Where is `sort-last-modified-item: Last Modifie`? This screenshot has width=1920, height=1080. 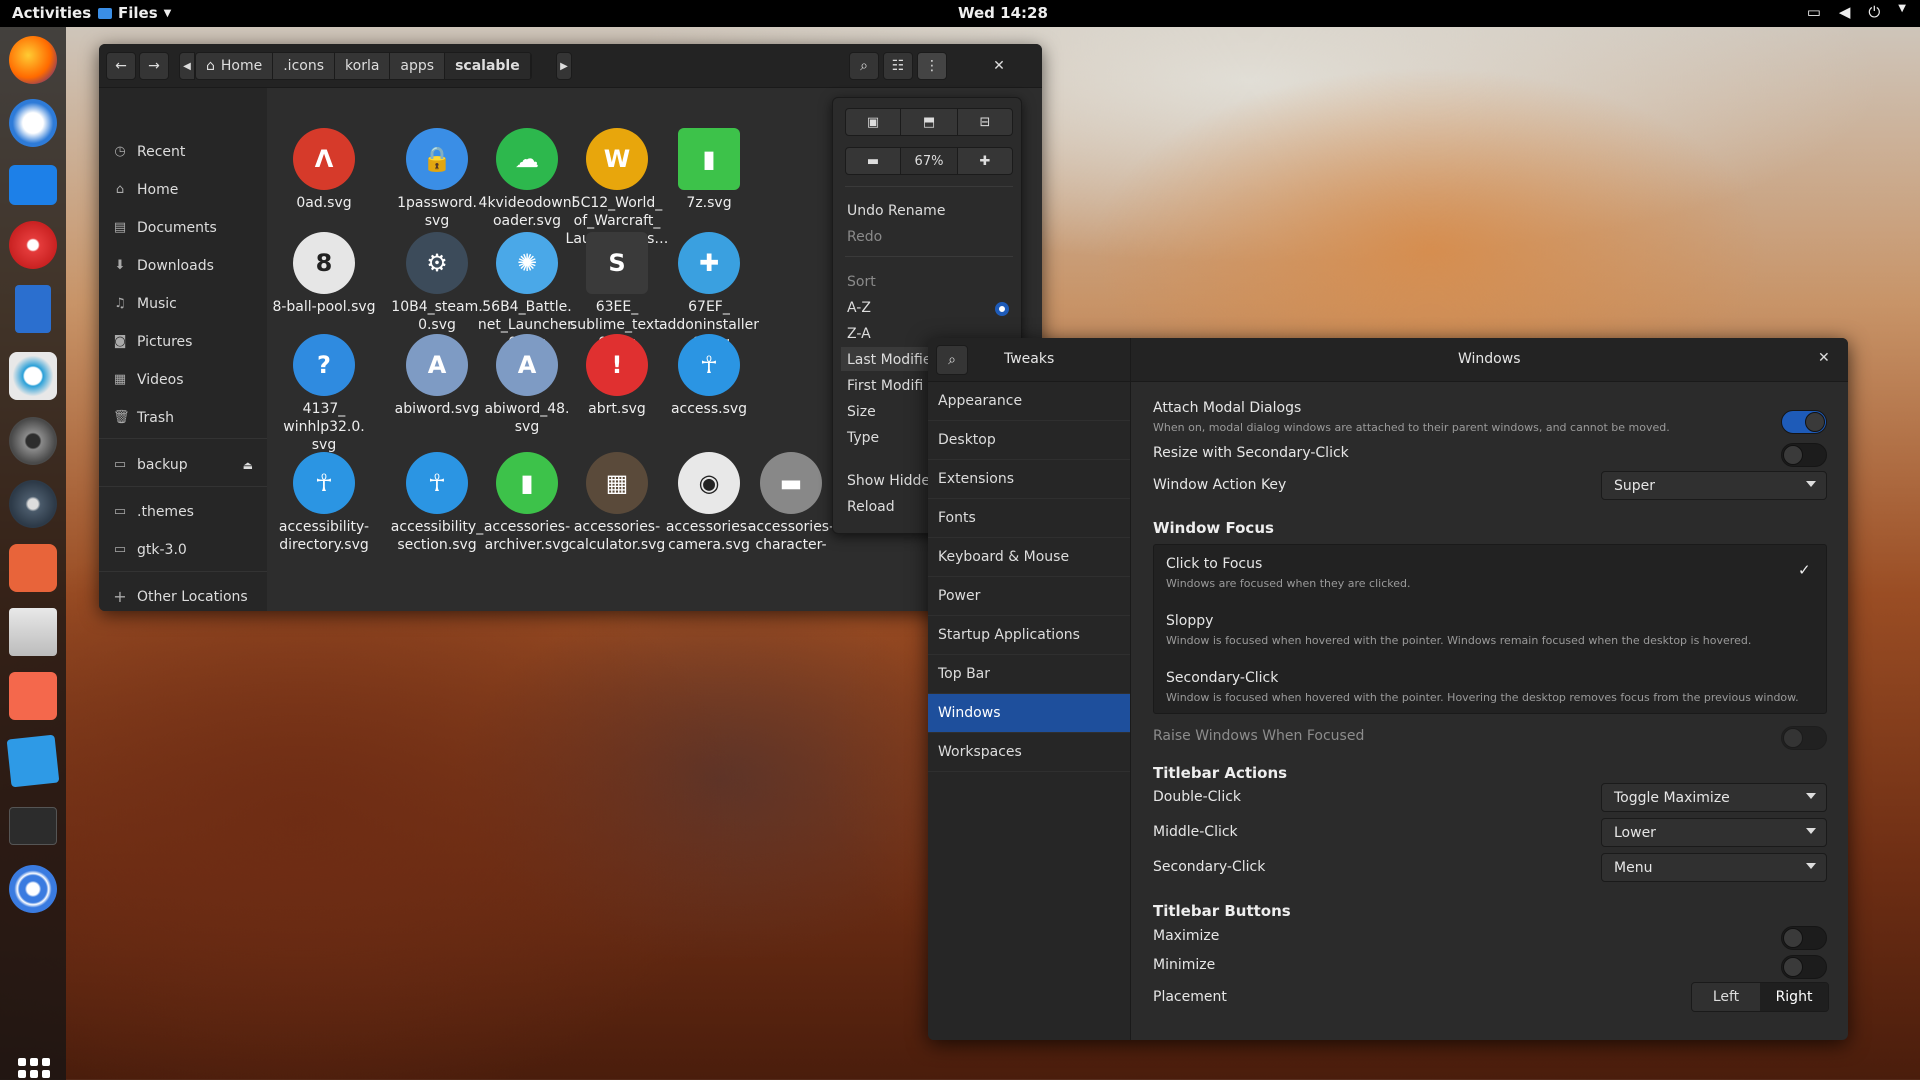
sort-last-modified-item: Last Modifie is located at coordinates (889, 360).